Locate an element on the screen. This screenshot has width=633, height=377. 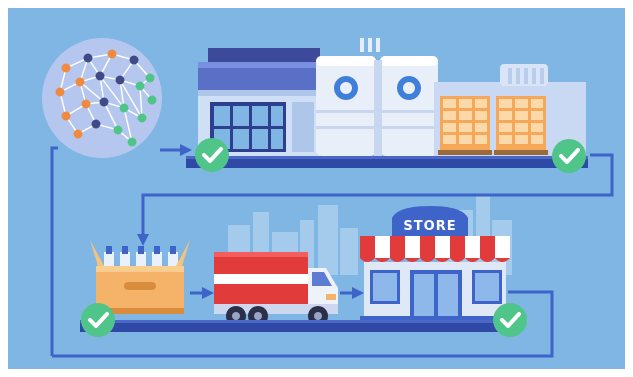
factory-icon is located at coordinates (318, 98).